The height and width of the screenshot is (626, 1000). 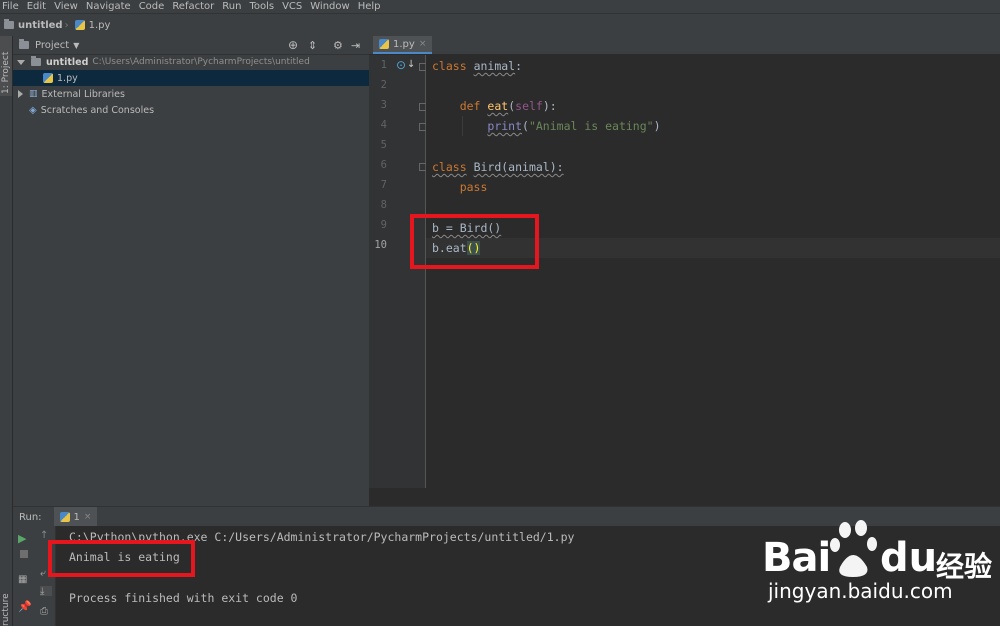 What do you see at coordinates (10, 6) in the screenshot?
I see `menu-file: File` at bounding box center [10, 6].